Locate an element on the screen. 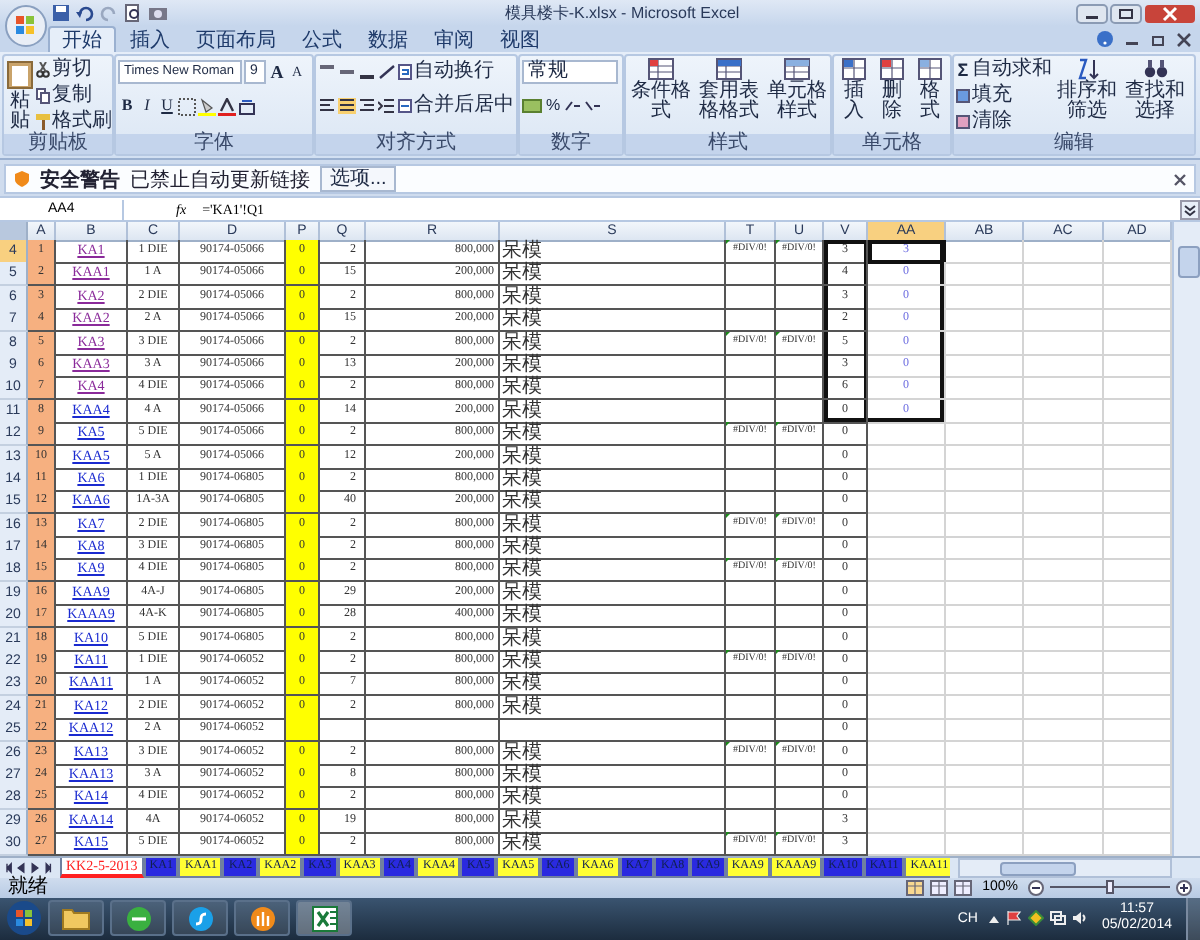  conditional-format-button: 条件格式 is located at coordinates (661, 90).